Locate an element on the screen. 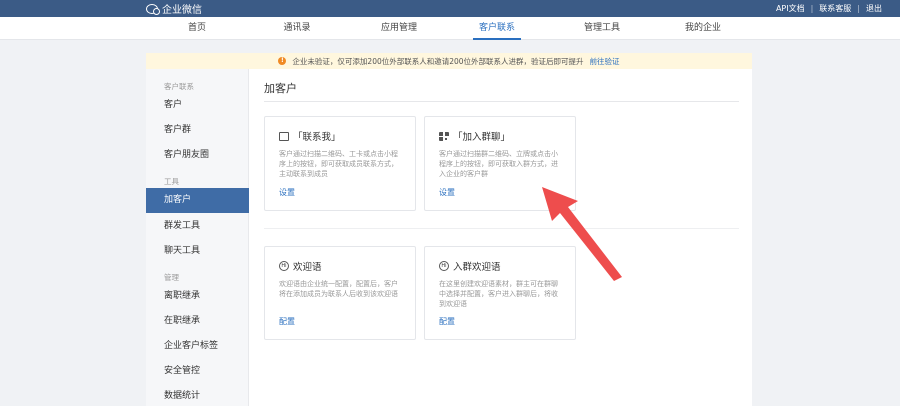 The width and height of the screenshot is (900, 406). card-title: 入群欢迎语 is located at coordinates (477, 267).